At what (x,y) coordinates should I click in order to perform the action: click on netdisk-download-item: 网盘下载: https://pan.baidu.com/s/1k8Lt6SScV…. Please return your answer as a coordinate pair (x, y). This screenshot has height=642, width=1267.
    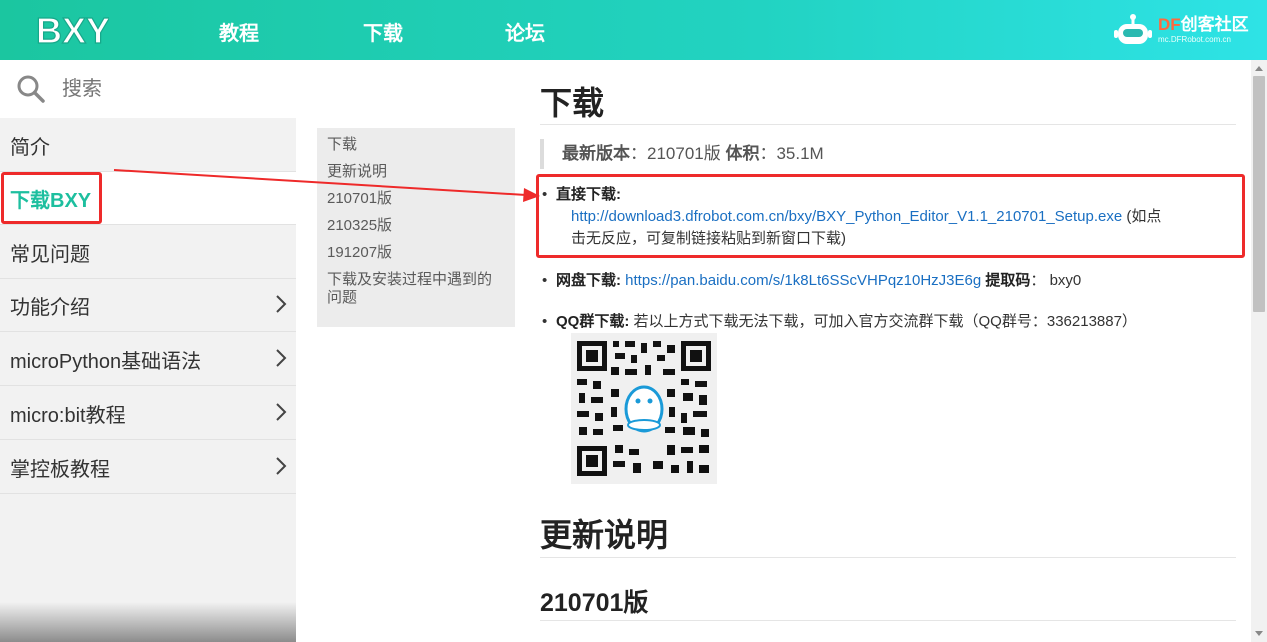
    Looking at the image, I should click on (812, 281).